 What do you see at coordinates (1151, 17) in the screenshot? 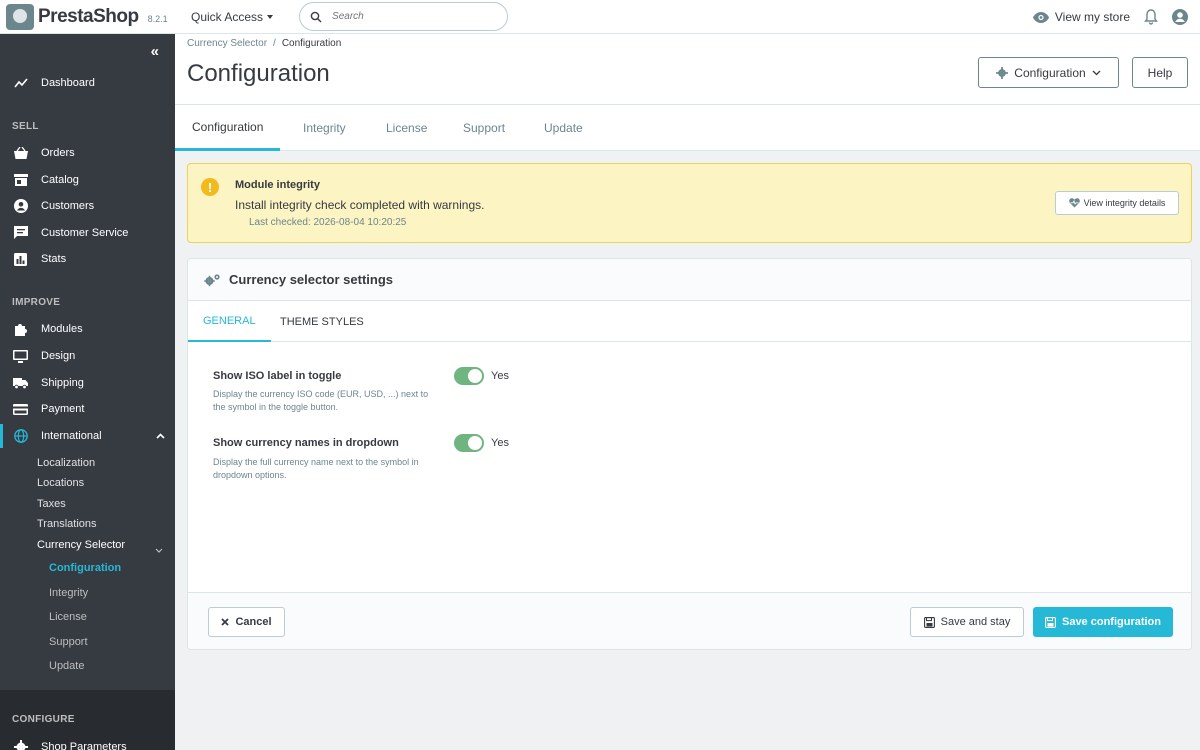
I see `notifications-button` at bounding box center [1151, 17].